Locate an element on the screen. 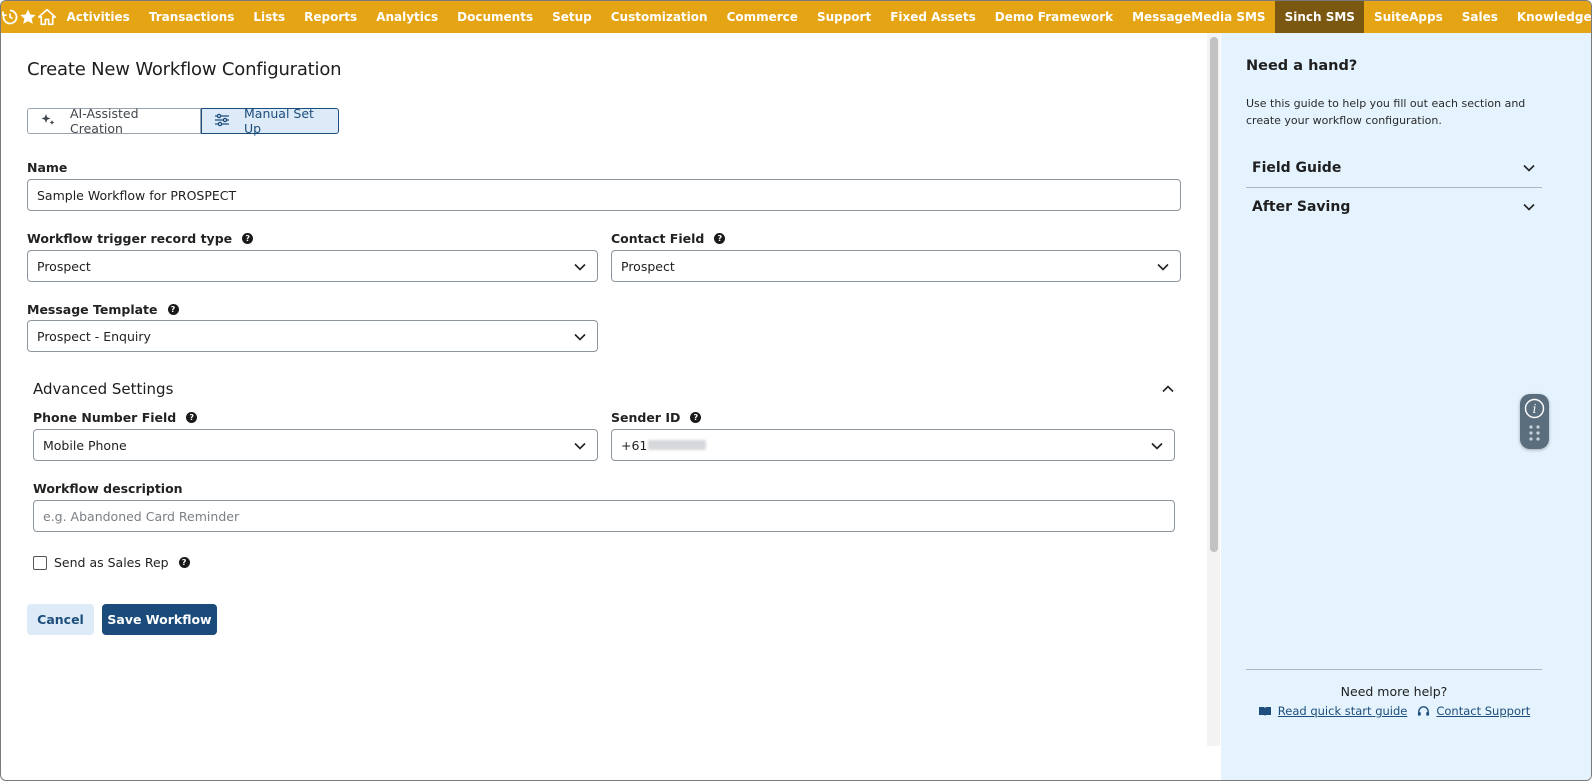 The image size is (1592, 781). sender-label-text: Sender ID is located at coordinates (646, 417).